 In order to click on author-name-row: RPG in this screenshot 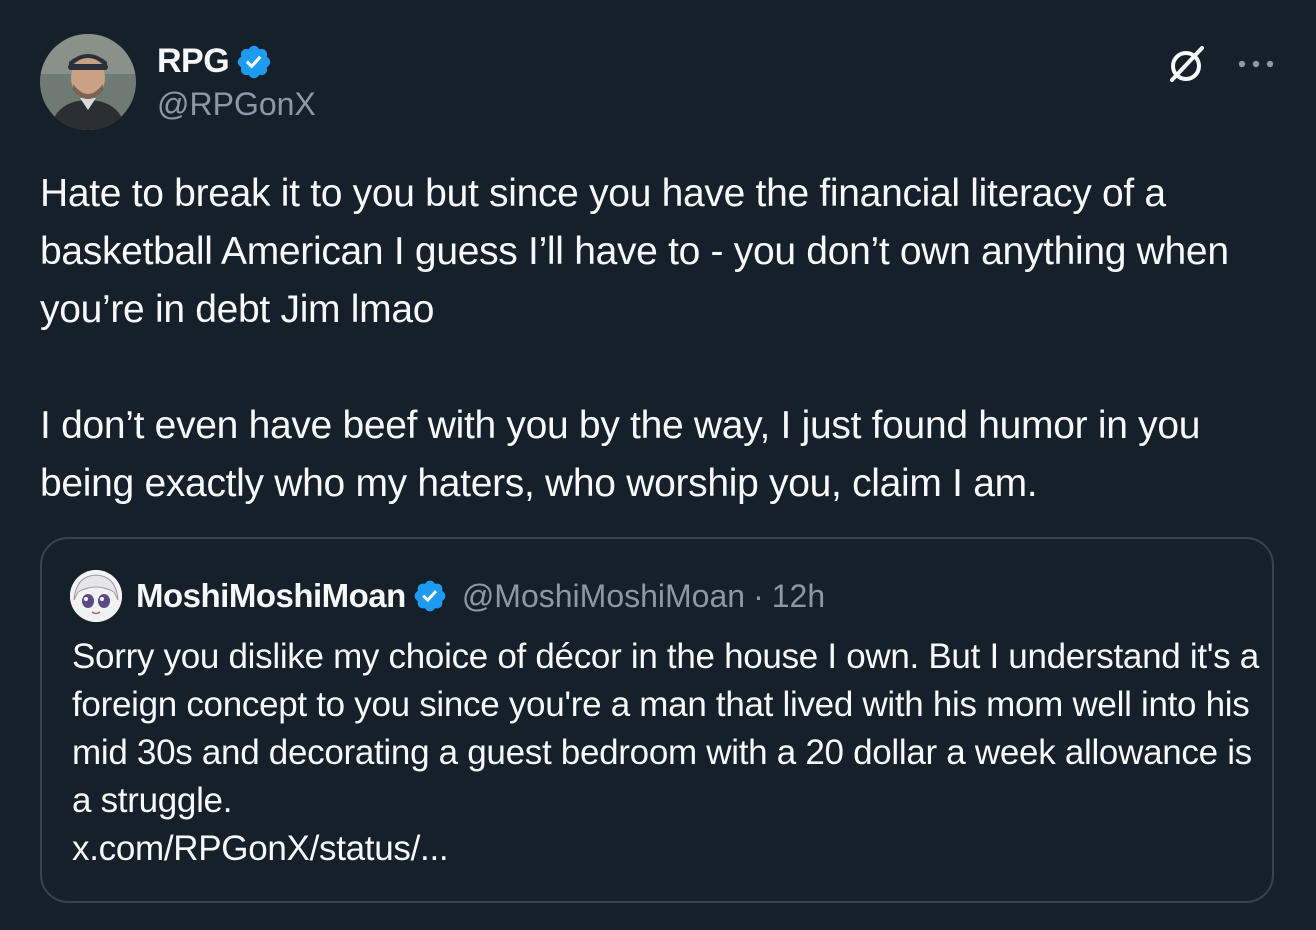, I will do `click(215, 61)`.